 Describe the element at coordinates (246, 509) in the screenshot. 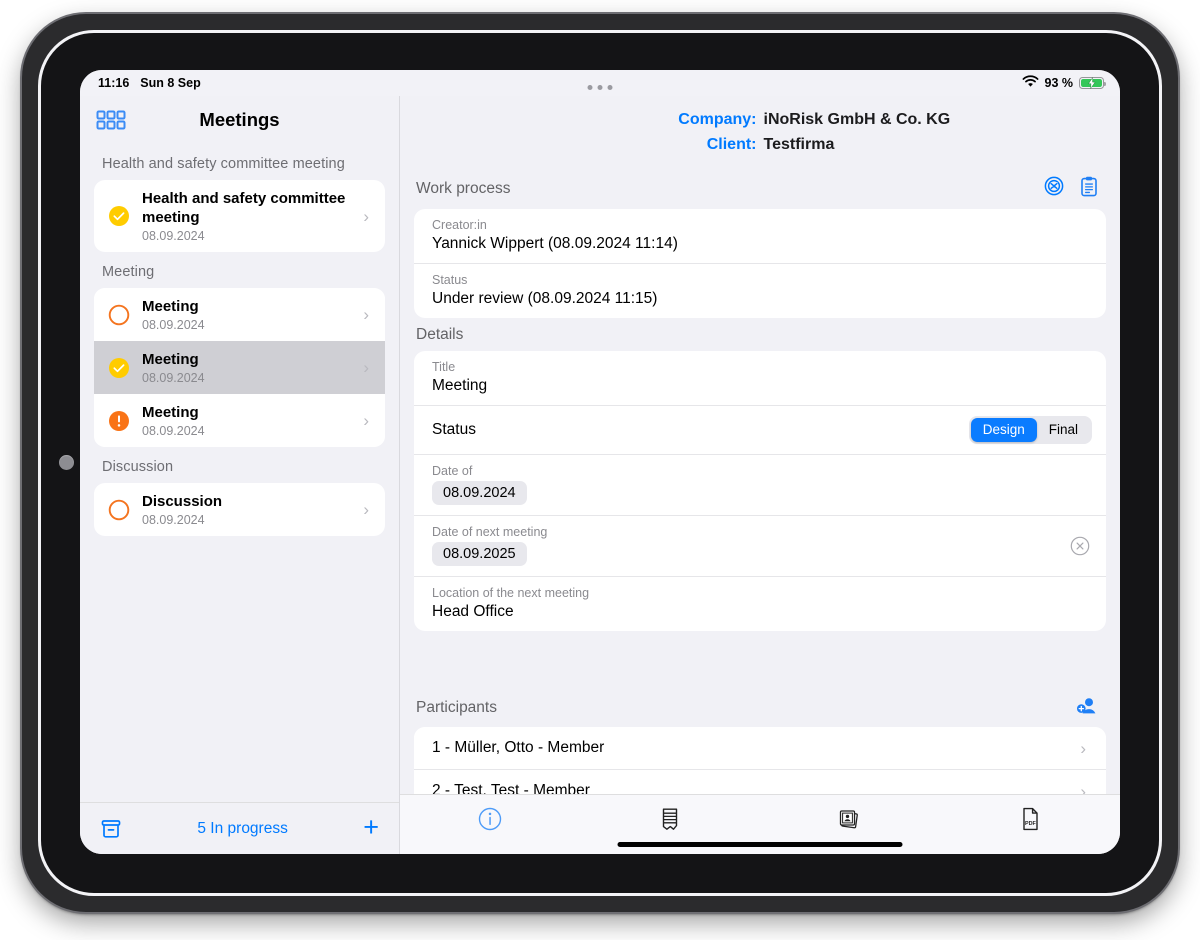

I see `list-item-text: Discussion 08.09.2024` at that location.